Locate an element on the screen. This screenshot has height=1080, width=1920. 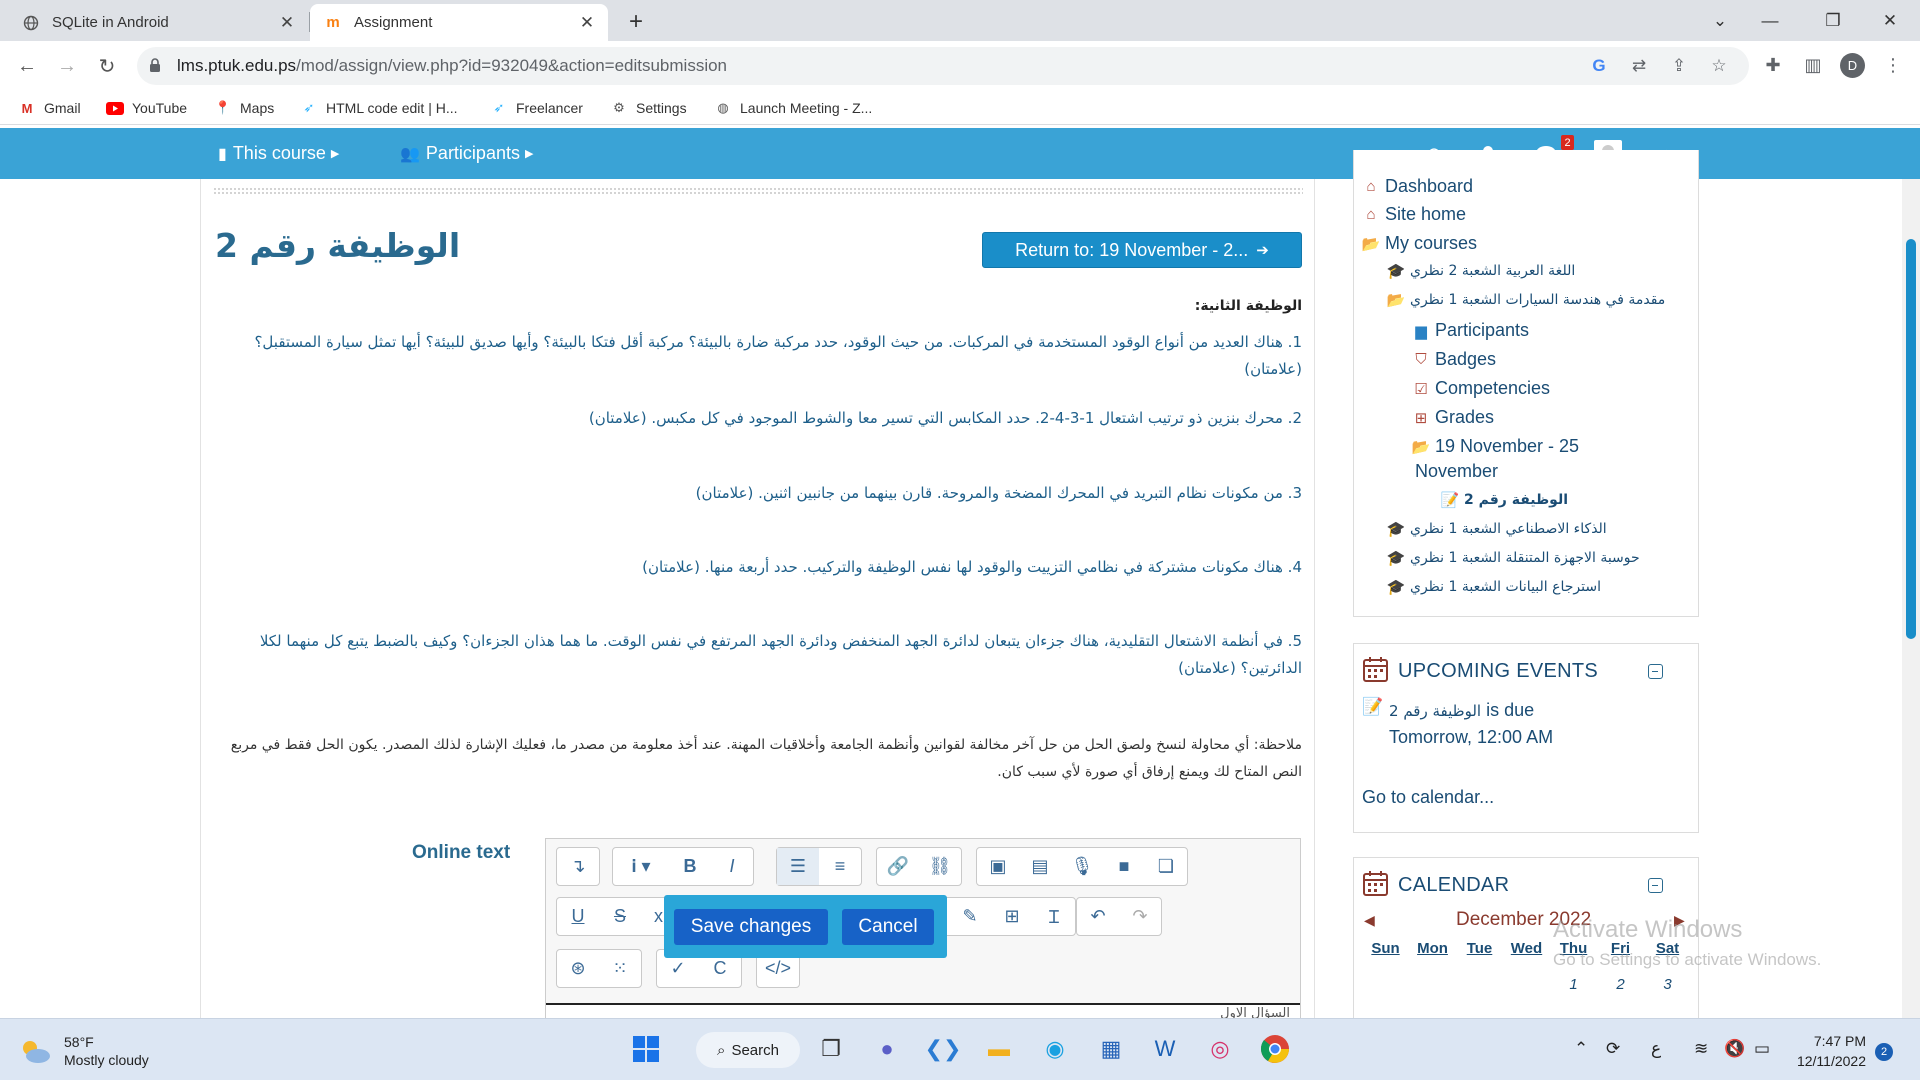
forward-arrow-icon: → is located at coordinates (67, 66).